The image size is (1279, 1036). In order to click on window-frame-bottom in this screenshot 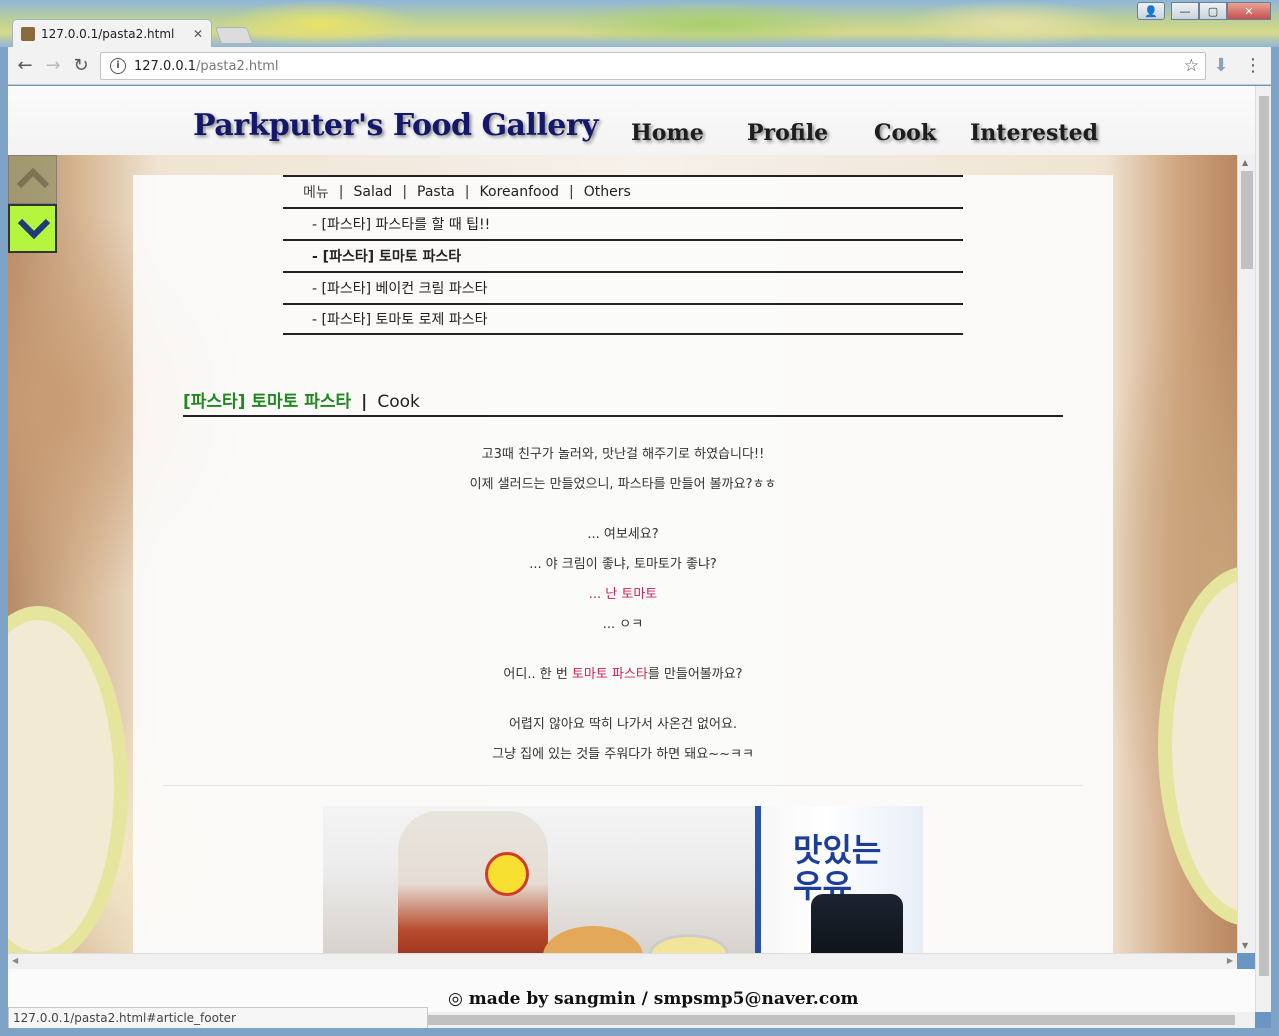, I will do `click(639, 1032)`.